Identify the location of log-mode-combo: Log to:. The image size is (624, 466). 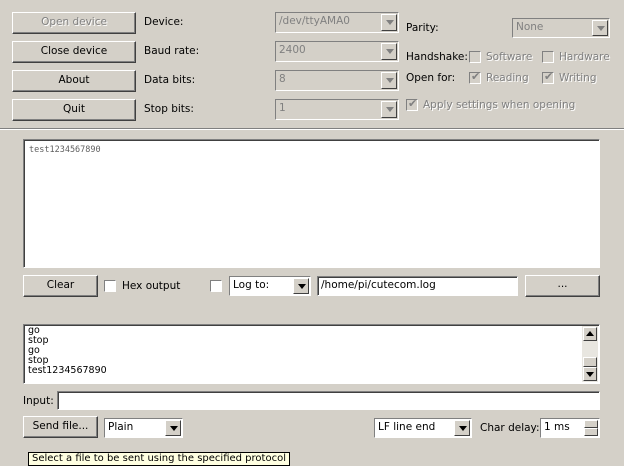
(270, 286).